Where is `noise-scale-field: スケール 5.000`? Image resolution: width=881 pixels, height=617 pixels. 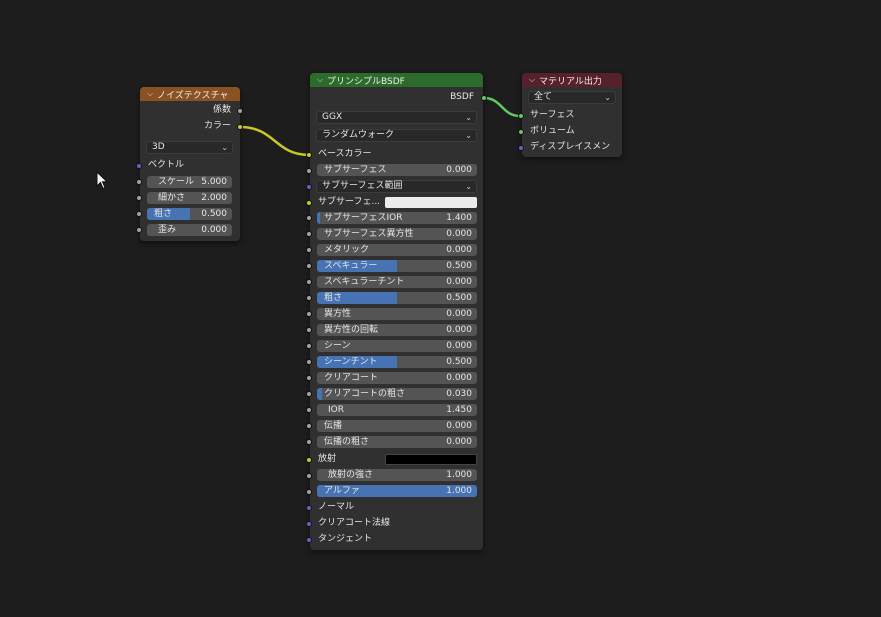
noise-scale-field: スケール 5.000 is located at coordinates (189, 182).